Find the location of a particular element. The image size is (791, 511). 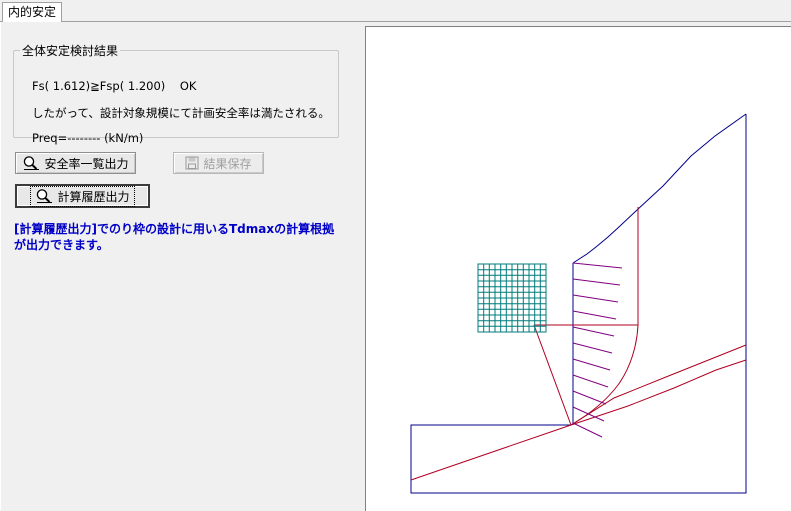

slip-circle-arc is located at coordinates (604, 375).